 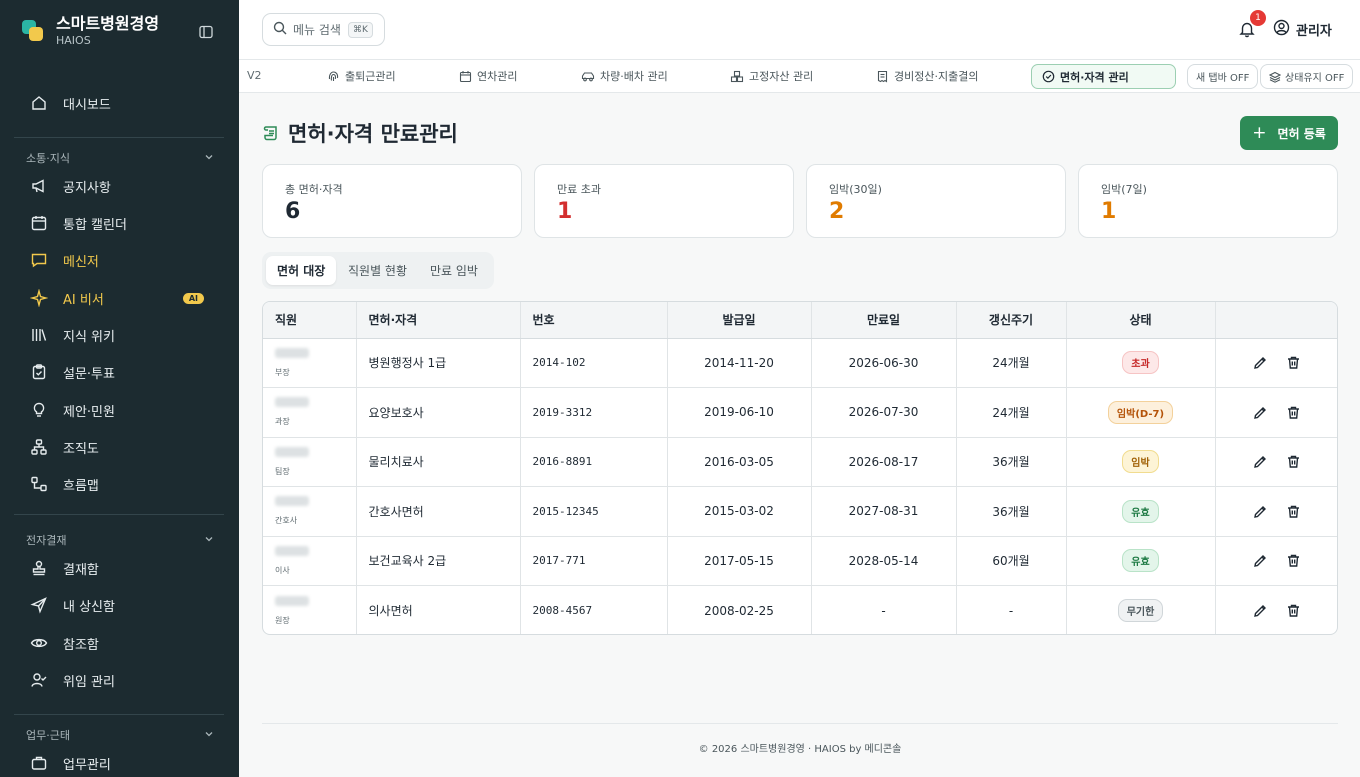 I want to click on megaphone-icon, so click(x=39, y=186).